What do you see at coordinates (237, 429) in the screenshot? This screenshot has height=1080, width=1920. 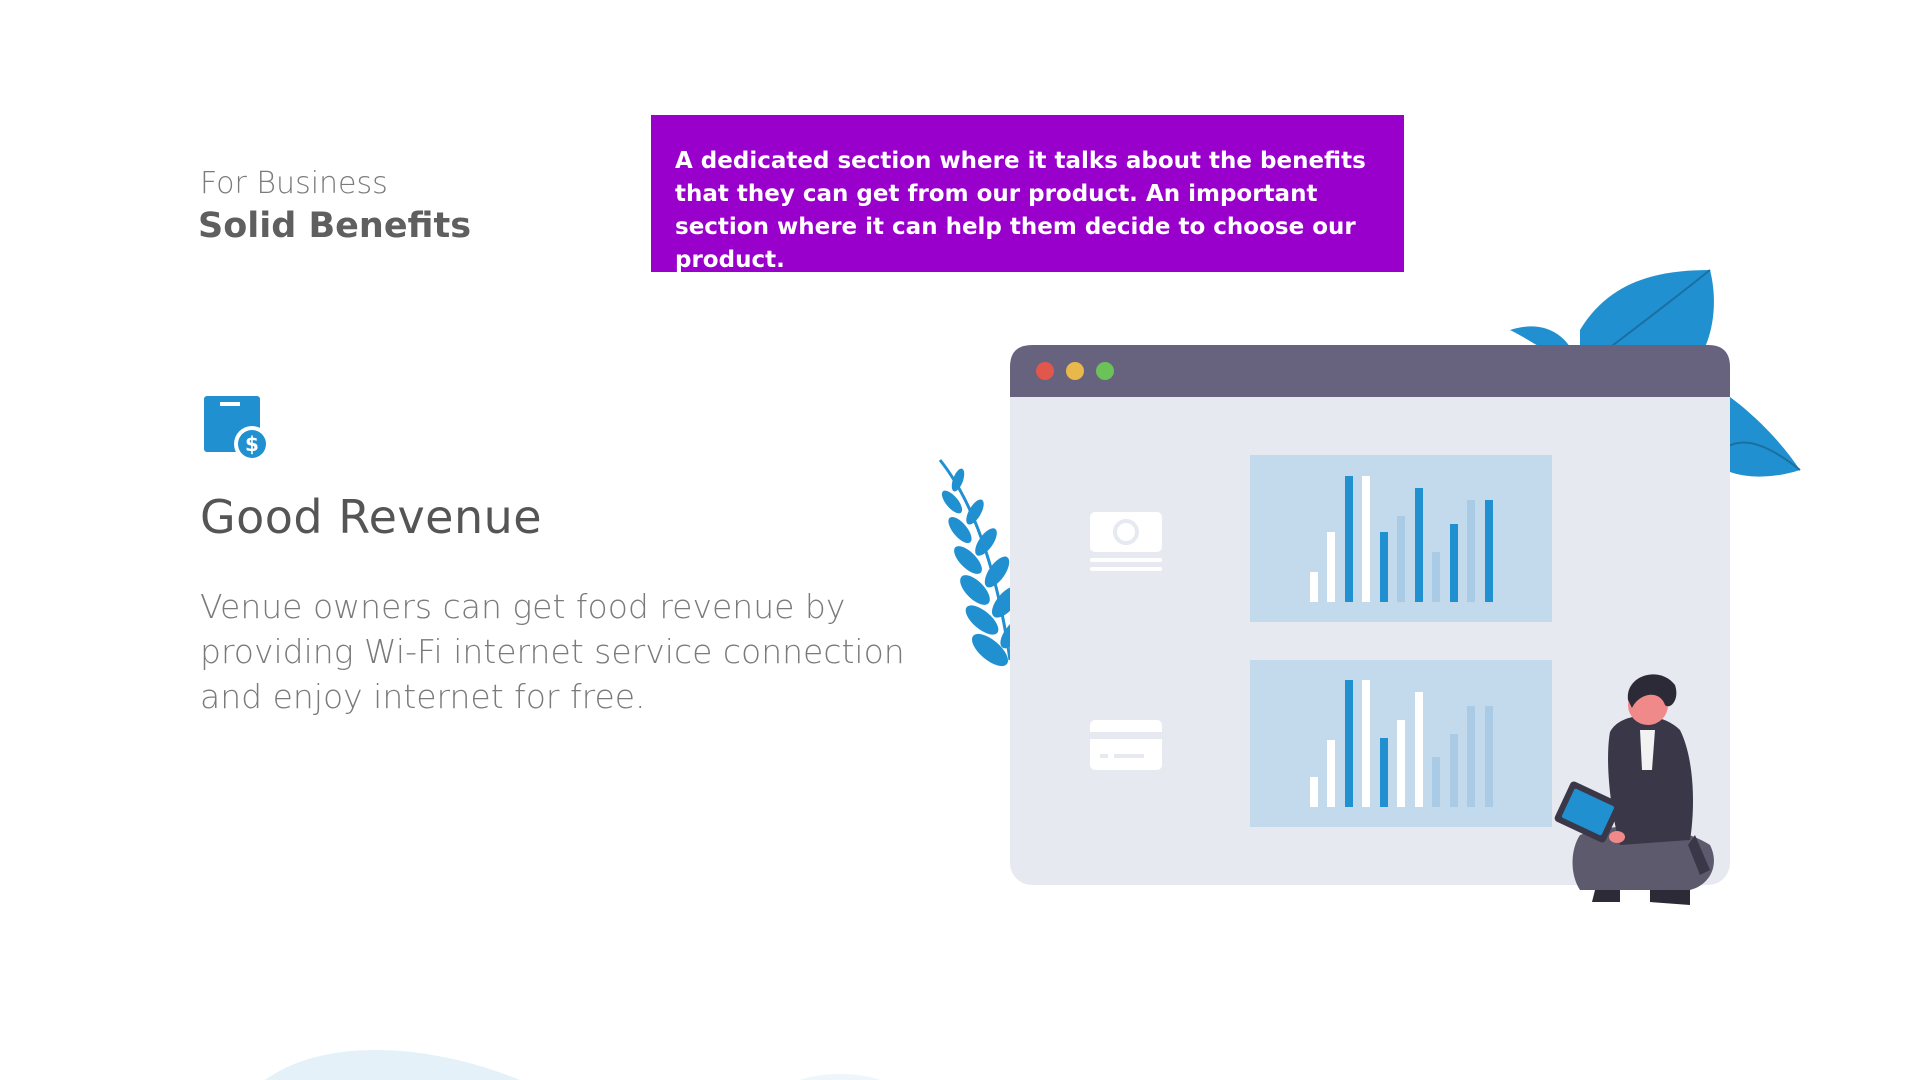 I see `revenue-box-dollar-icon: $` at bounding box center [237, 429].